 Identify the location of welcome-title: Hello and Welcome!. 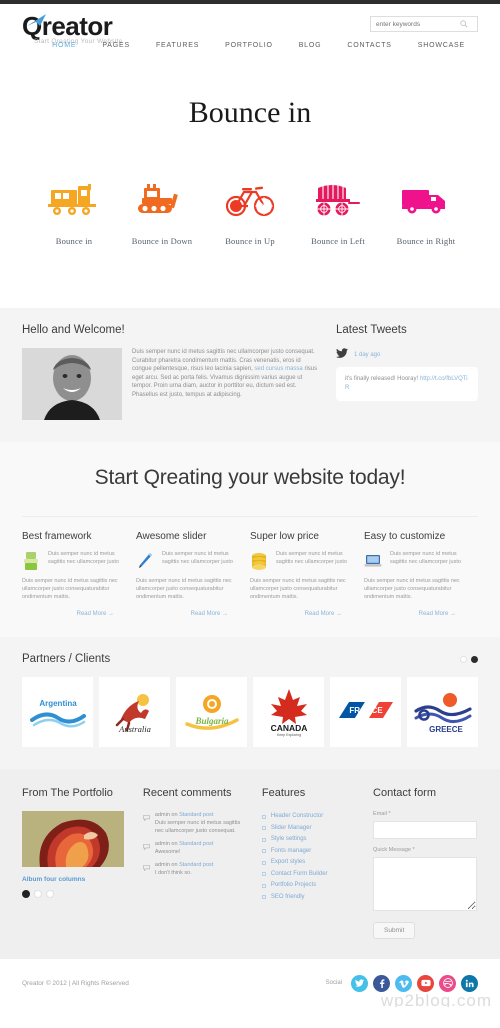
(73, 330).